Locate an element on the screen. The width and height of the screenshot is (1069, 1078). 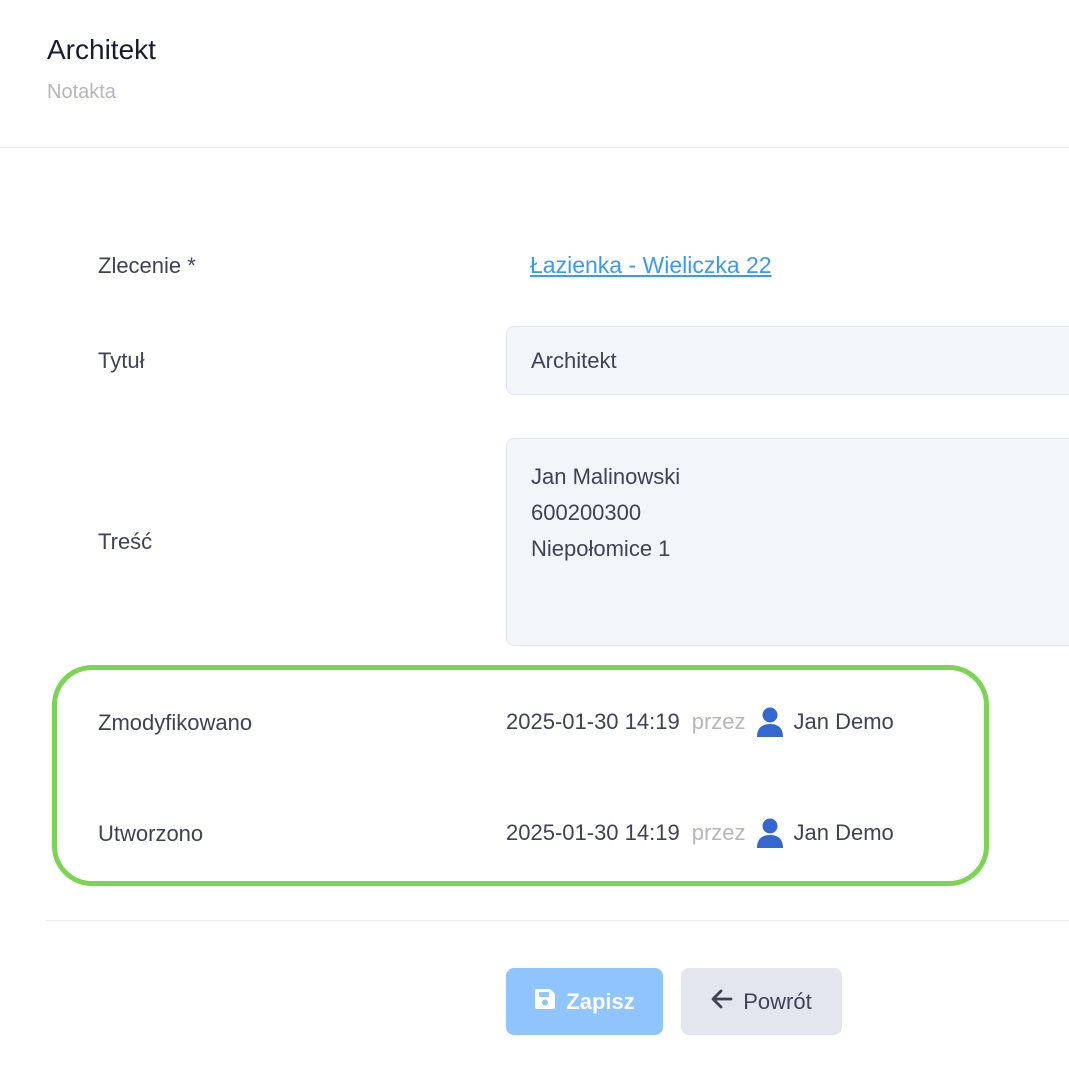
content-textarea: Jan Malinowski 600200300 Niepołomice 1 is located at coordinates (787, 542).